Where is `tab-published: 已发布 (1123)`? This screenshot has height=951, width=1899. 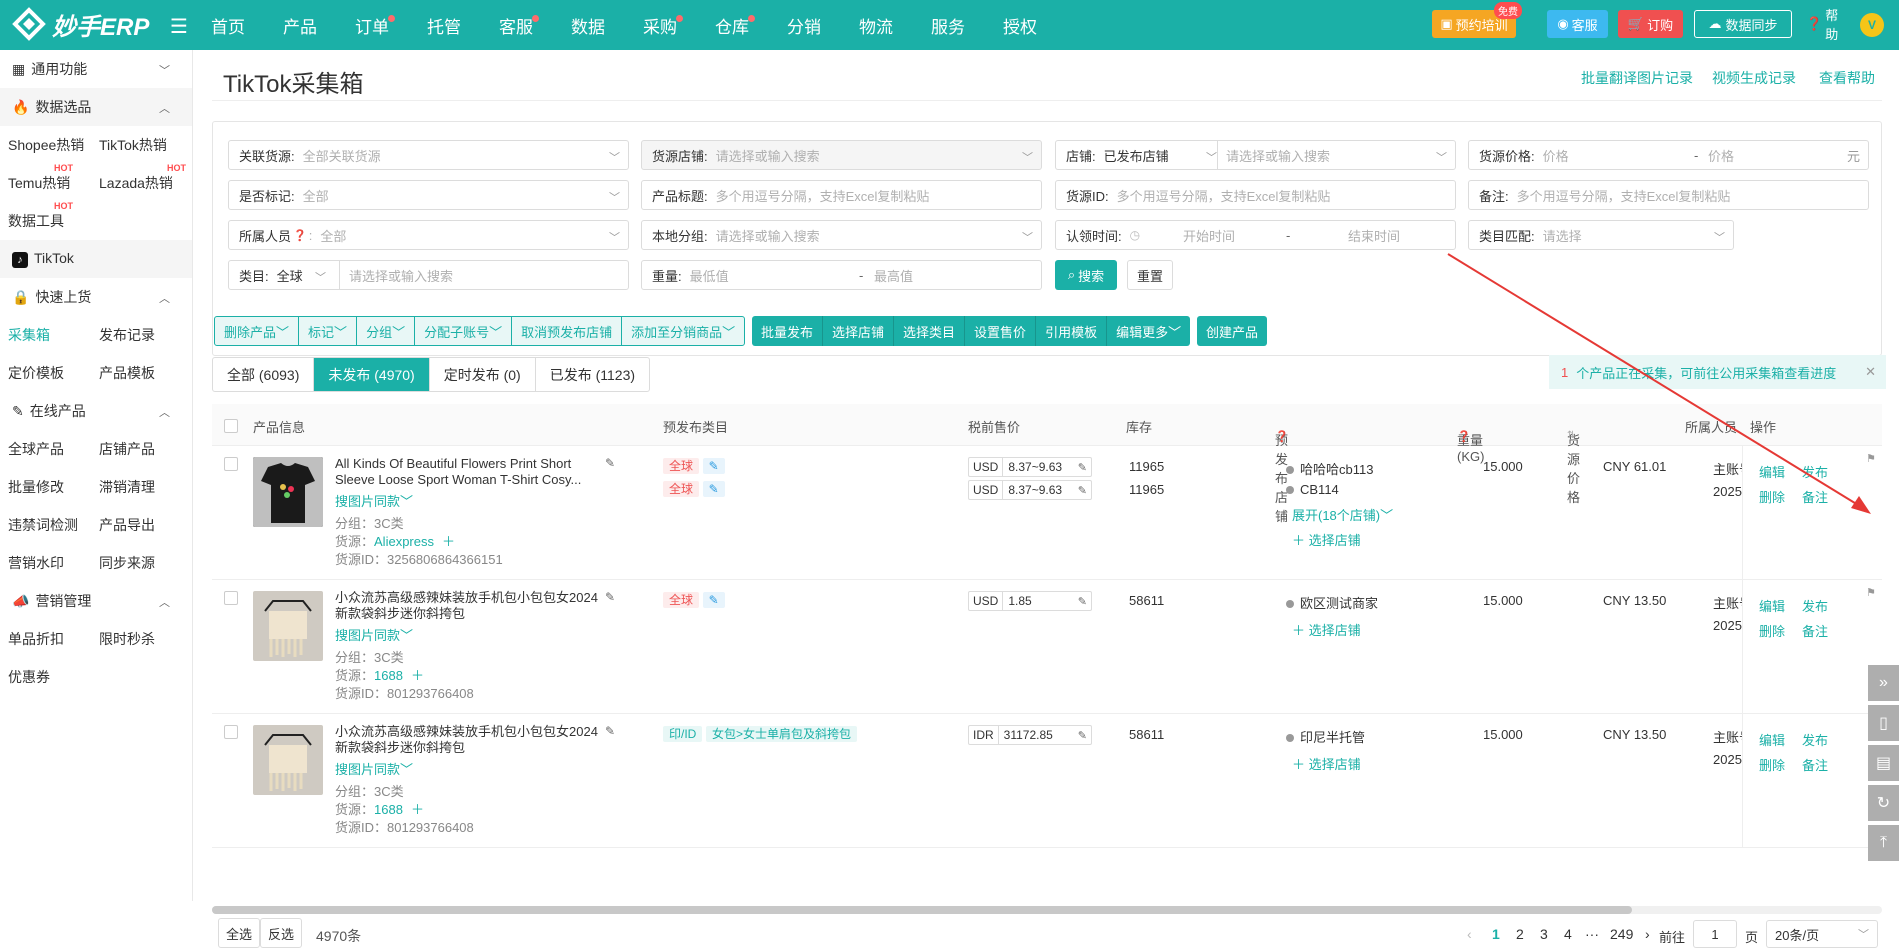 tab-published: 已发布 (1123) is located at coordinates (592, 374).